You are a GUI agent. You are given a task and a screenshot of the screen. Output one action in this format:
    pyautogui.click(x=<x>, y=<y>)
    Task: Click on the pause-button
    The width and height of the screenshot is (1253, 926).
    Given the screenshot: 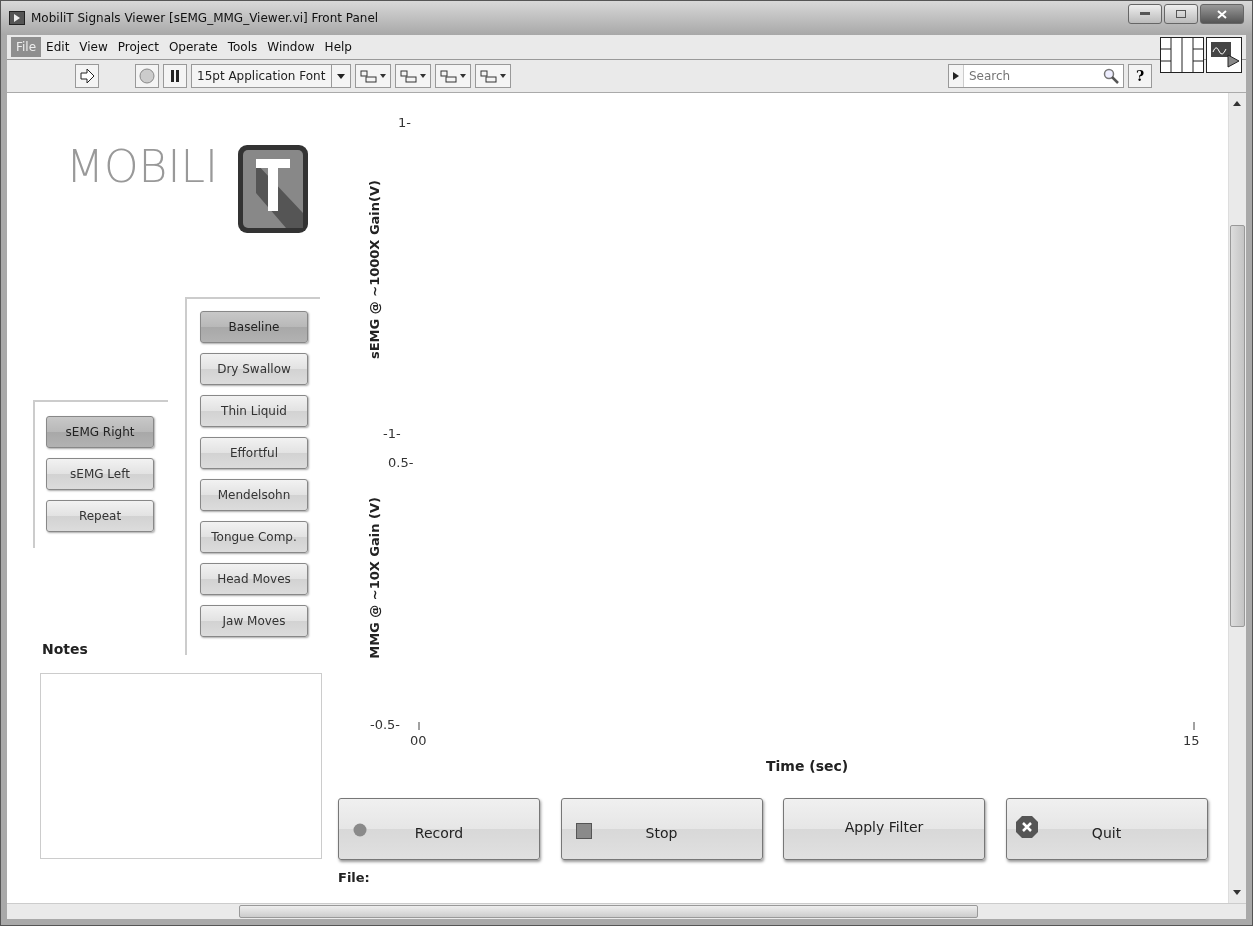 What is the action you would take?
    pyautogui.click(x=175, y=76)
    